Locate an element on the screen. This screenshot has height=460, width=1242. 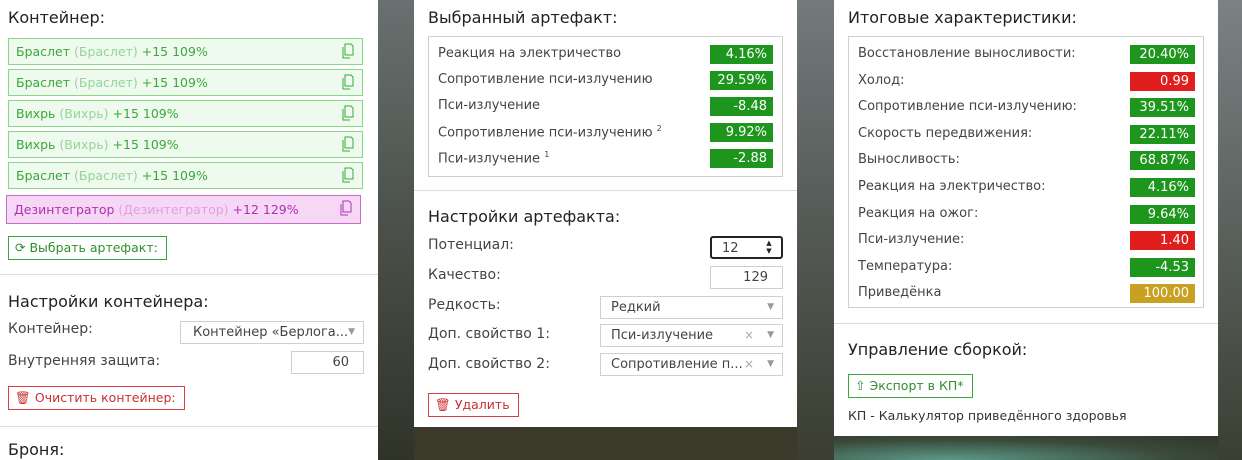
stat-value-badge: 1.40 is located at coordinates (1162, 241).